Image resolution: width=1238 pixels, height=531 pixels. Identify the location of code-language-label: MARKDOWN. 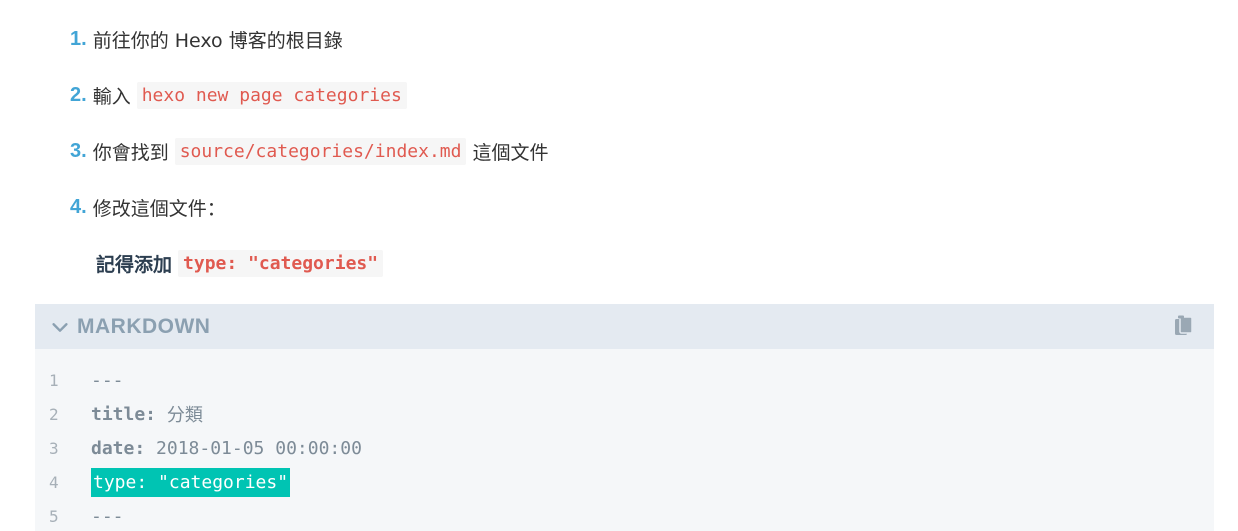
(144, 326).